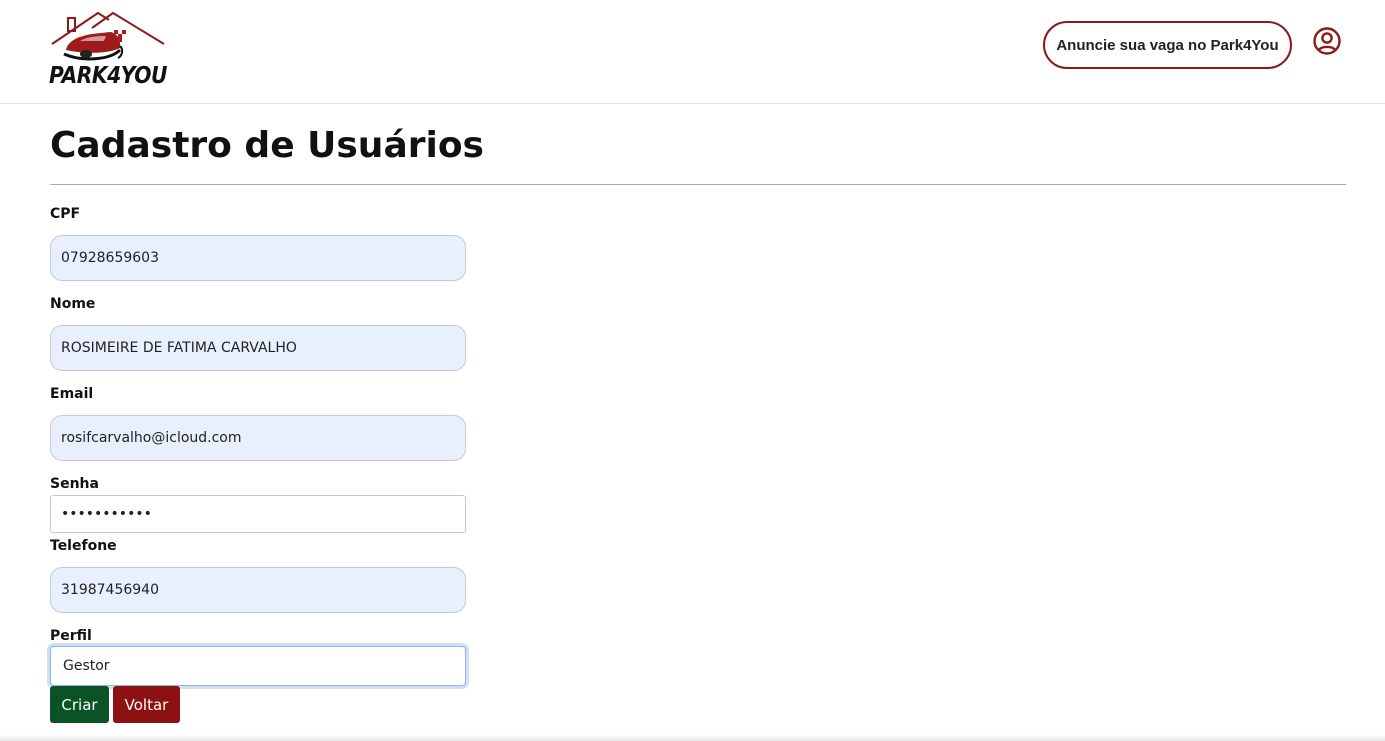  What do you see at coordinates (692, 738) in the screenshot?
I see `bottom-edge` at bounding box center [692, 738].